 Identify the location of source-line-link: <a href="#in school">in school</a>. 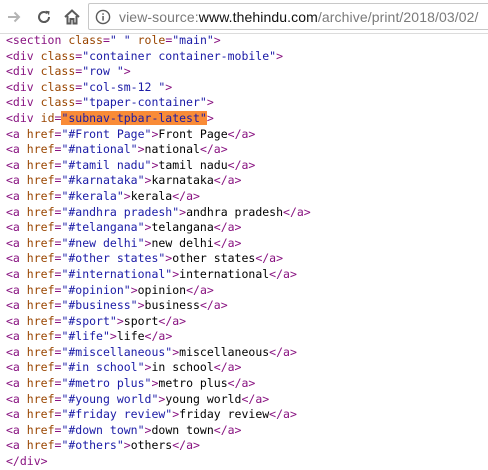
(124, 367).